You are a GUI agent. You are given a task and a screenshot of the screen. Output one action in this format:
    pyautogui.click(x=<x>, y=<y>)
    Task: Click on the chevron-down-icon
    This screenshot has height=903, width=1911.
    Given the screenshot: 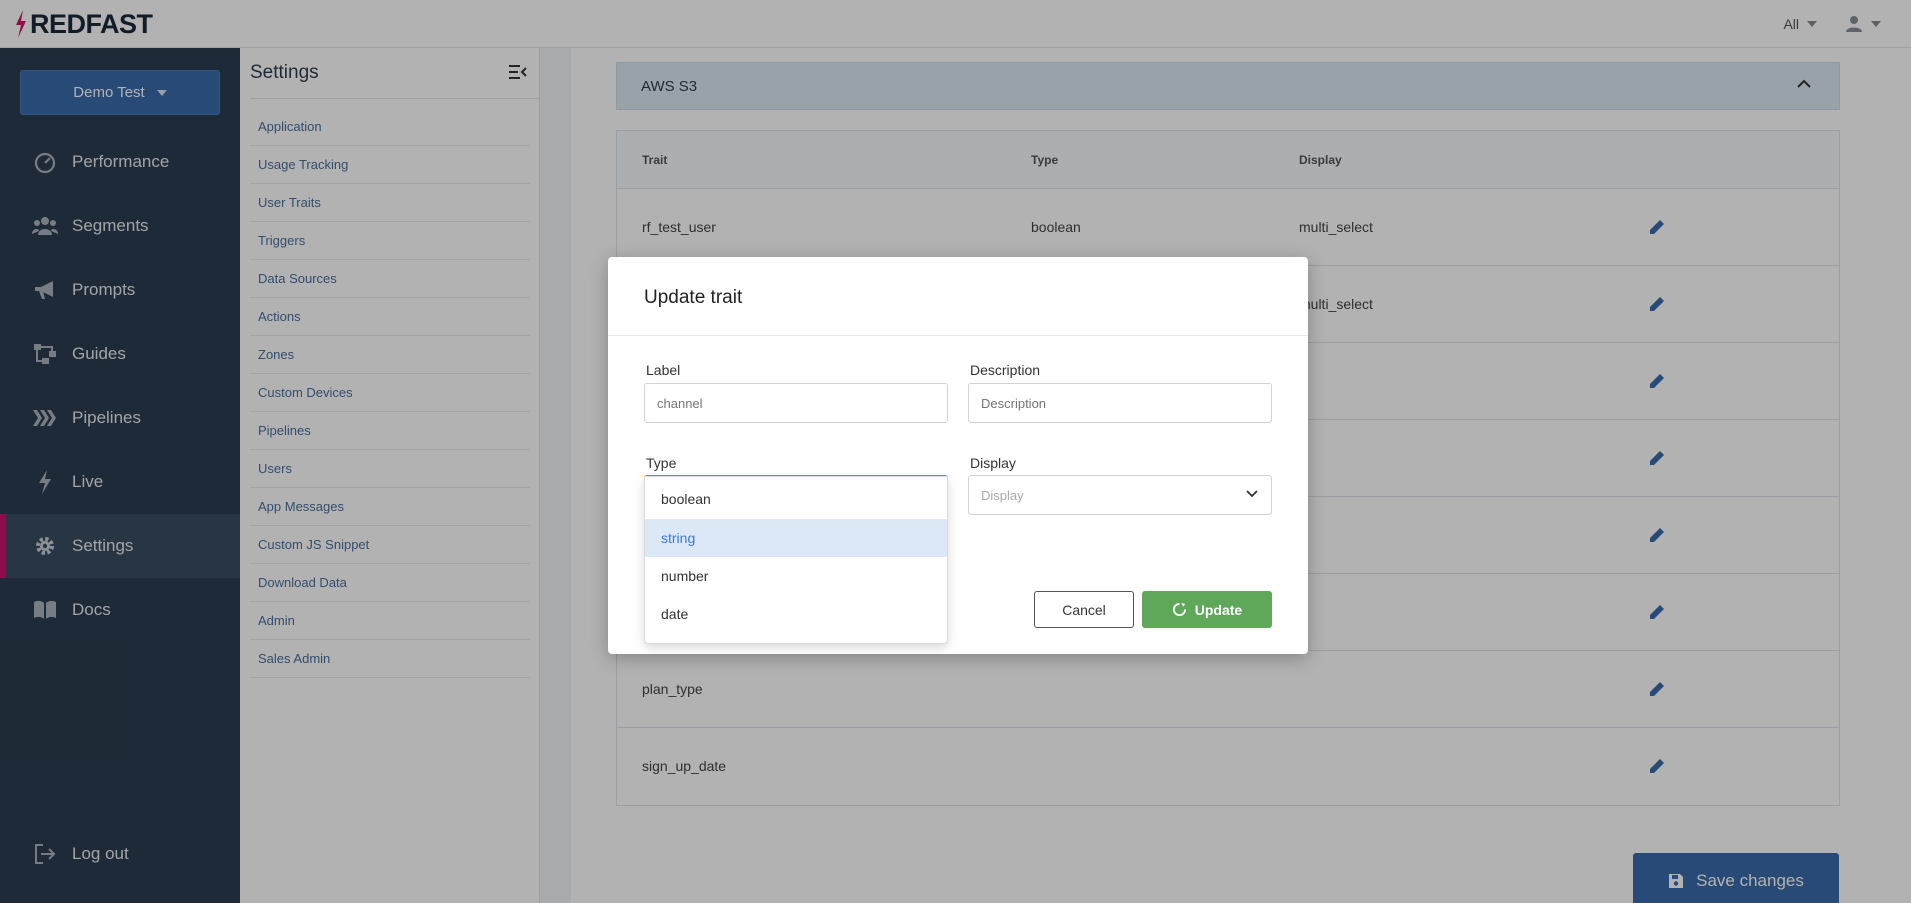 What is the action you would take?
    pyautogui.click(x=1252, y=494)
    